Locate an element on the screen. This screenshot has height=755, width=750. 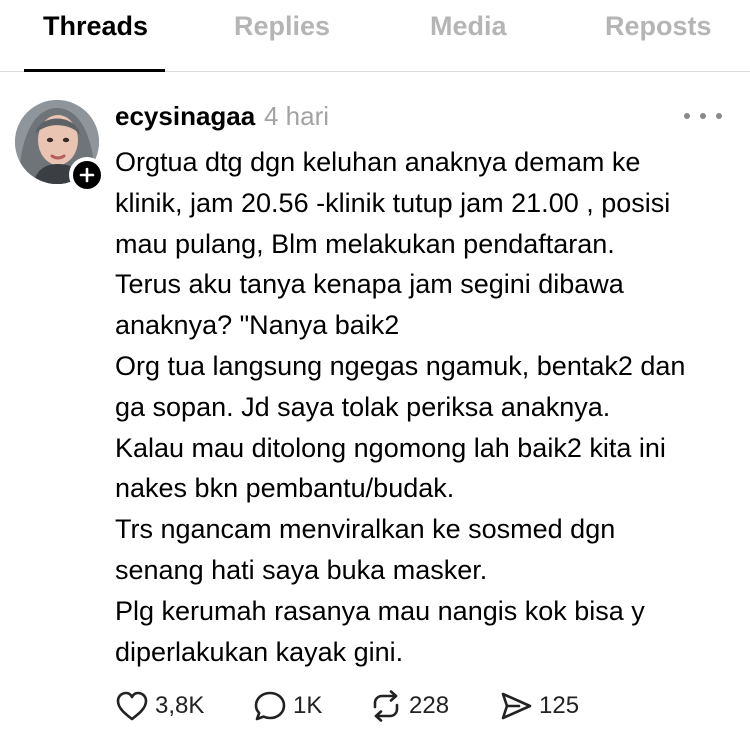
post-text-line: Terus aku tanya kenapa jam segini dibawa is located at coordinates (369, 284).